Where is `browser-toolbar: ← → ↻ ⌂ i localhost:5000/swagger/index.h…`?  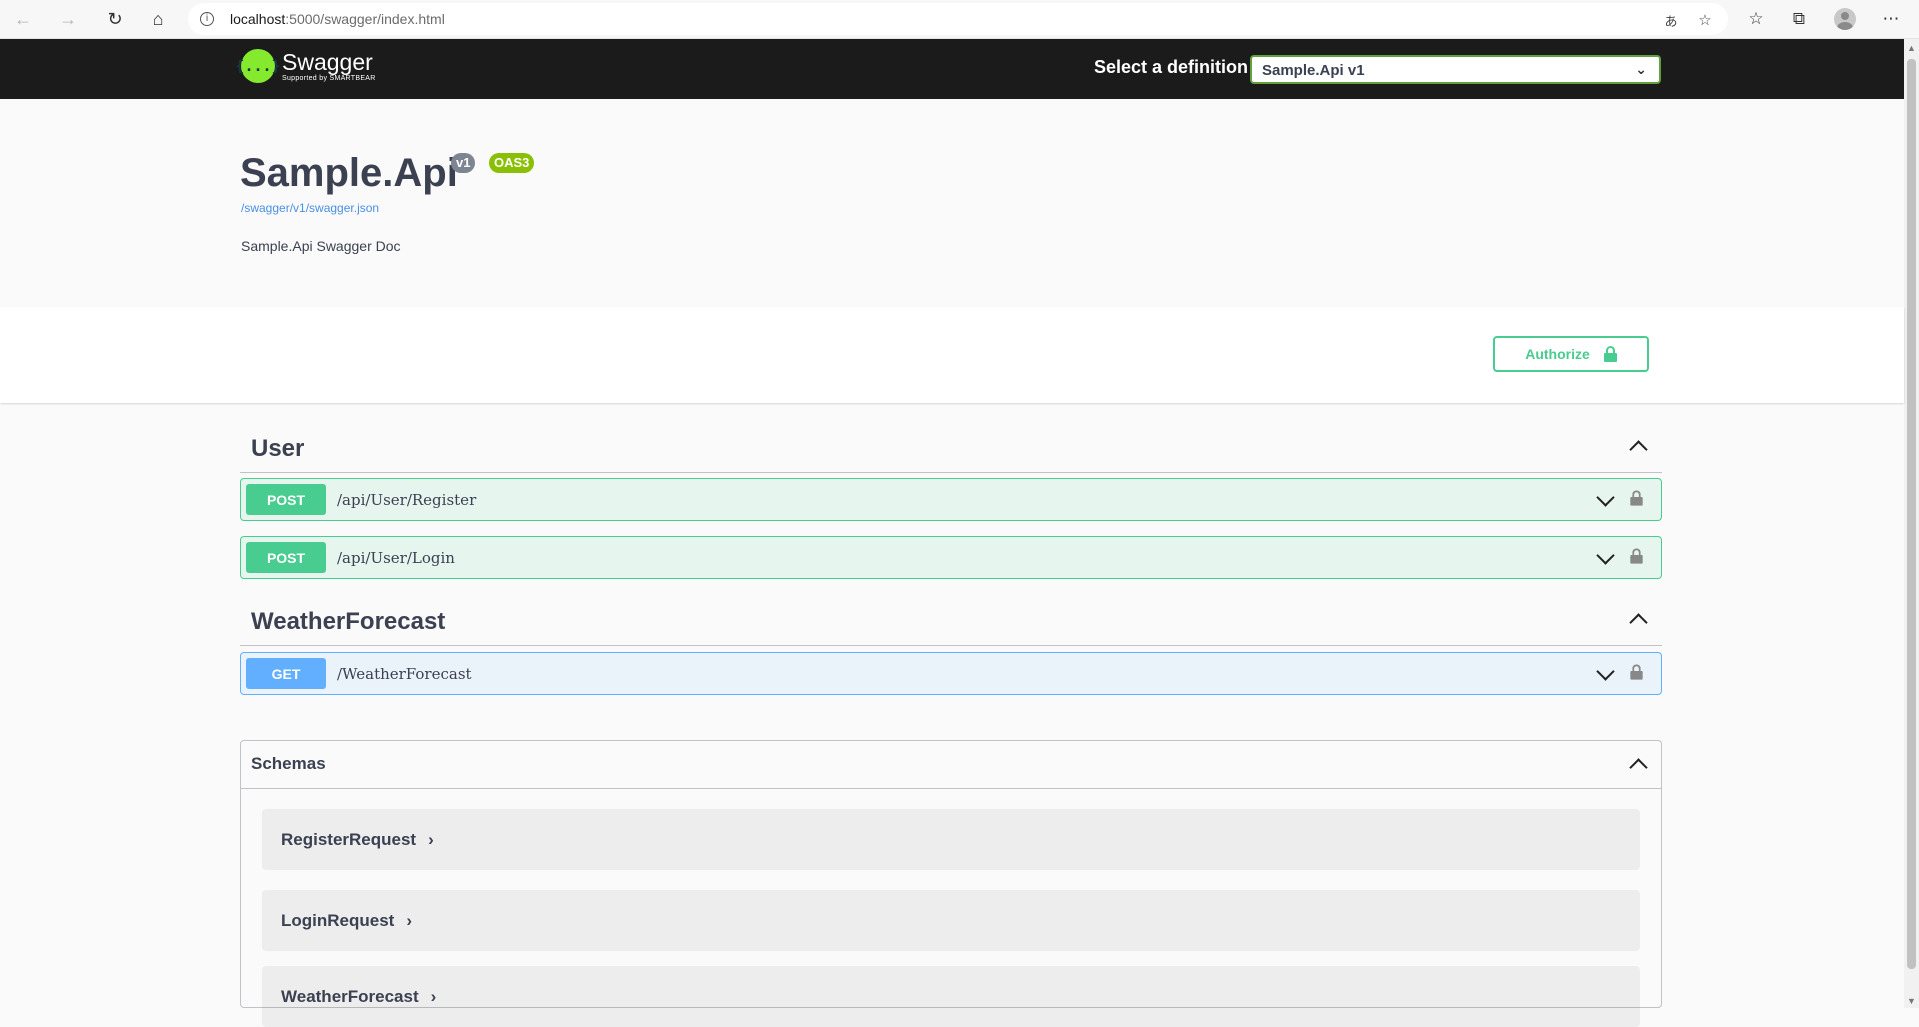
browser-toolbar: ← → ↻ ⌂ i localhost:5000/swagger/index.h… is located at coordinates (959, 19).